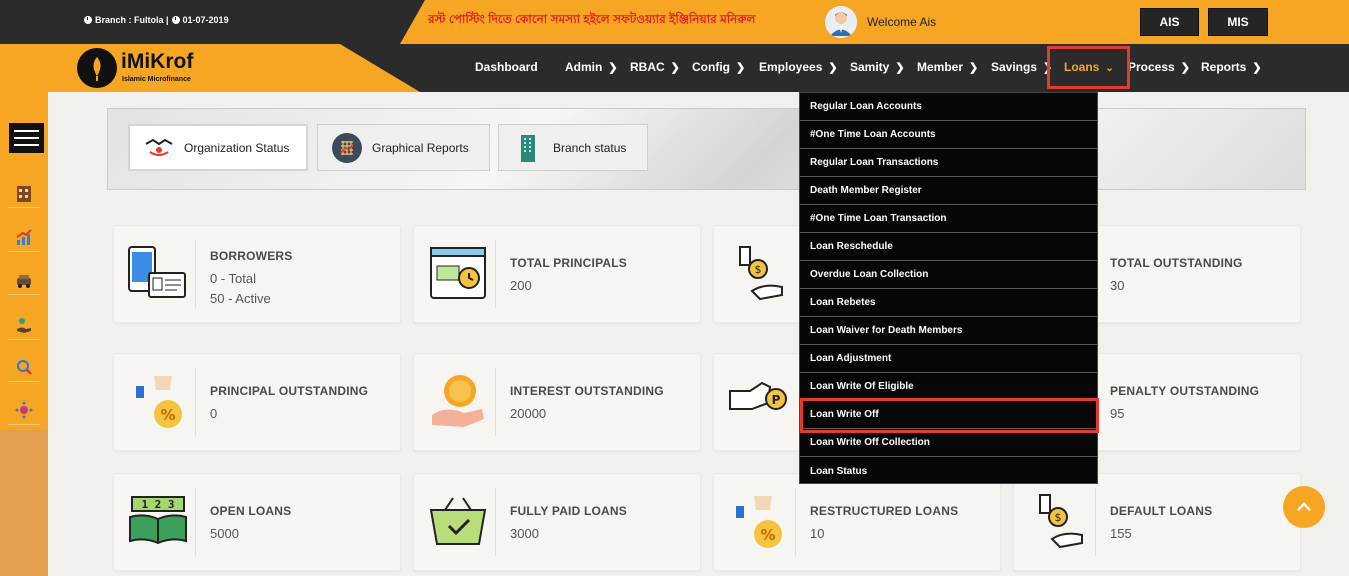 The width and height of the screenshot is (1349, 576). Describe the element at coordinates (948, 331) in the screenshot. I see `menu-item-loan-waiver-death-members: Loan Waiver for Death Members` at that location.